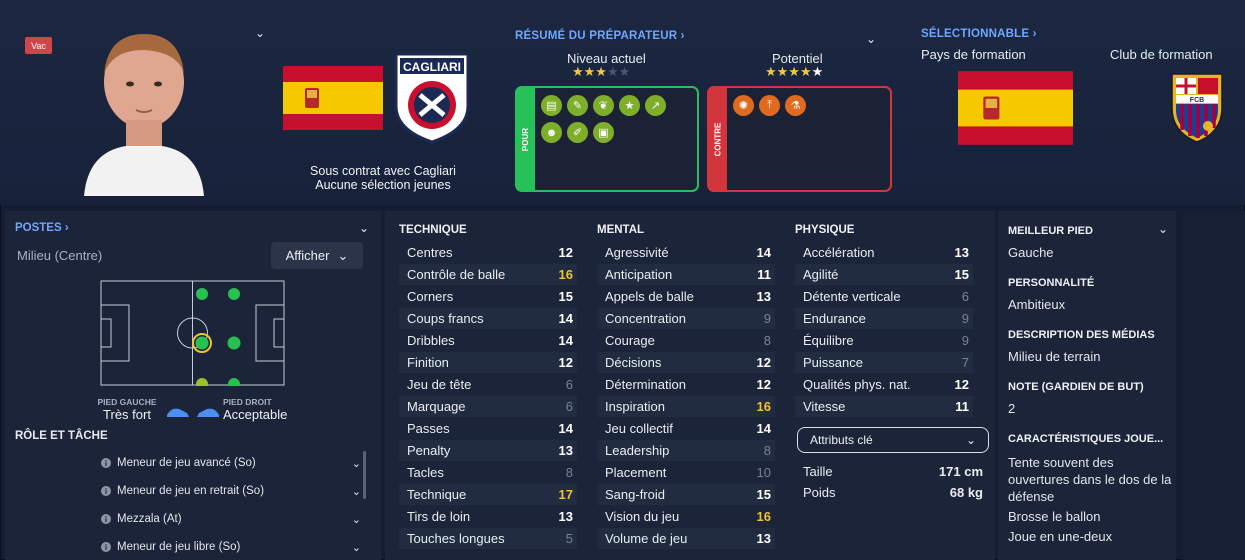  What do you see at coordinates (686, 406) in the screenshot?
I see `attribute-row: Inspiration 16` at bounding box center [686, 406].